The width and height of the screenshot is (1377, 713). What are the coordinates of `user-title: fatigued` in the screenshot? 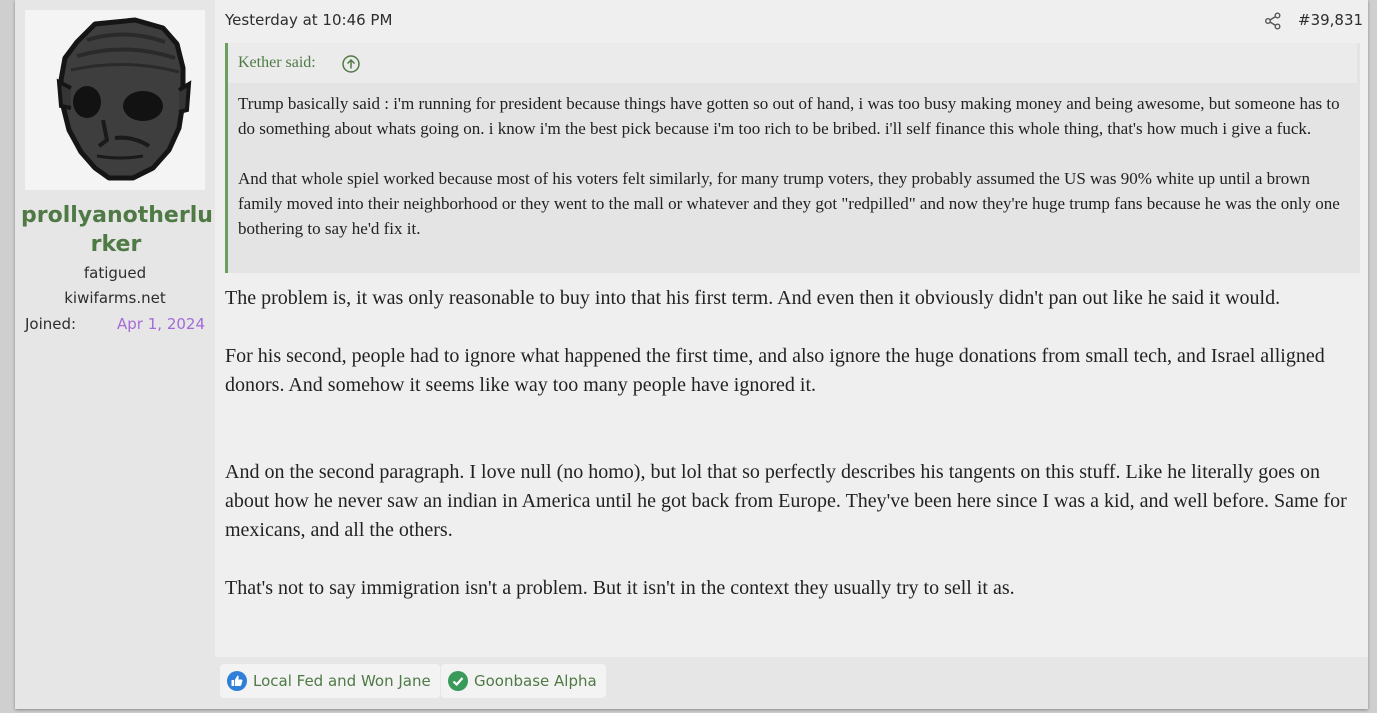 It's located at (115, 273).